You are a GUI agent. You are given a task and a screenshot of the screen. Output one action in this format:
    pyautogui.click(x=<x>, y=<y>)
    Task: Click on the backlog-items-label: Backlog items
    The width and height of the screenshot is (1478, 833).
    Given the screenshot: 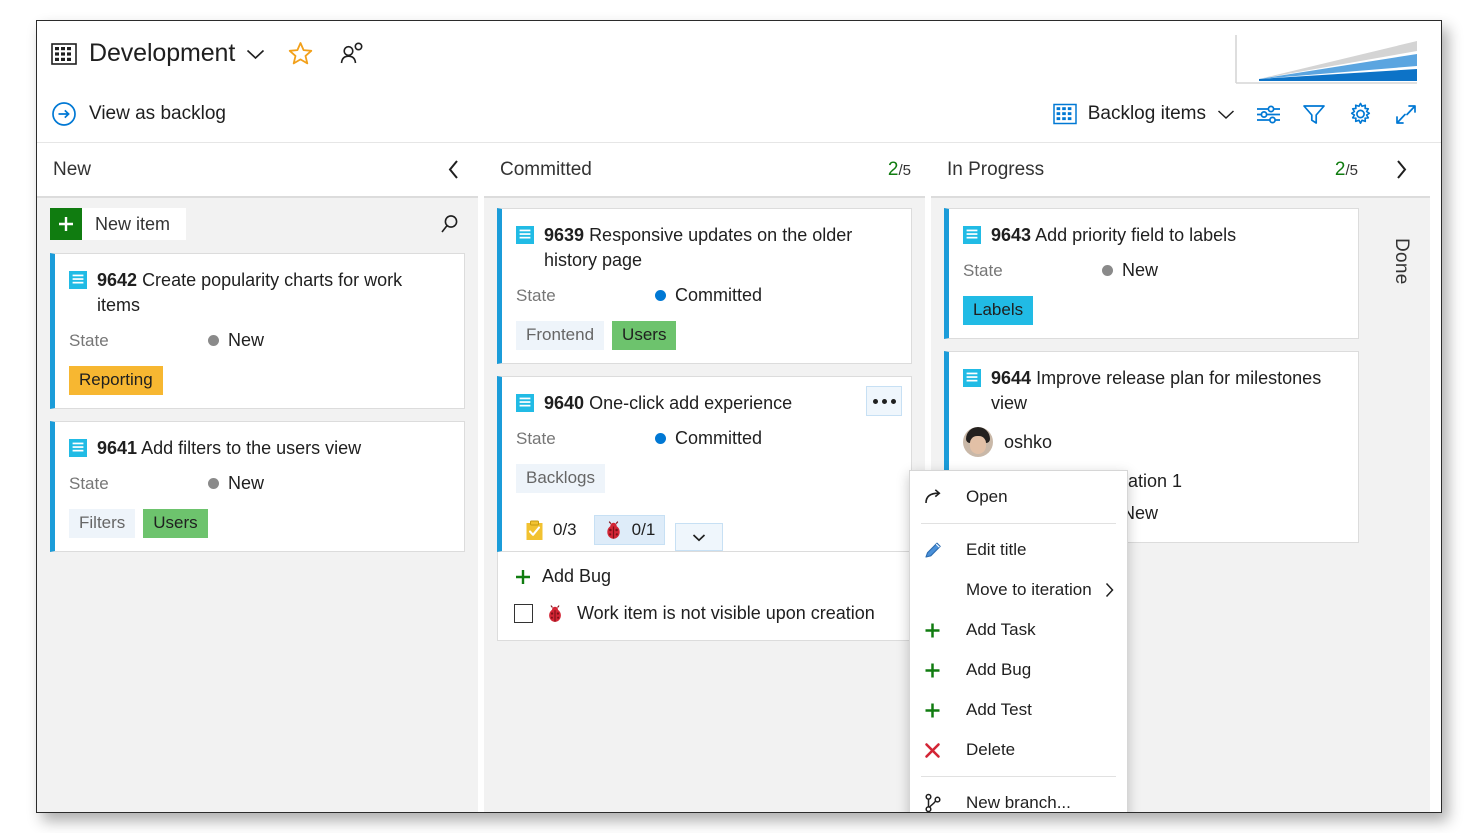 What is the action you would take?
    pyautogui.click(x=1146, y=113)
    